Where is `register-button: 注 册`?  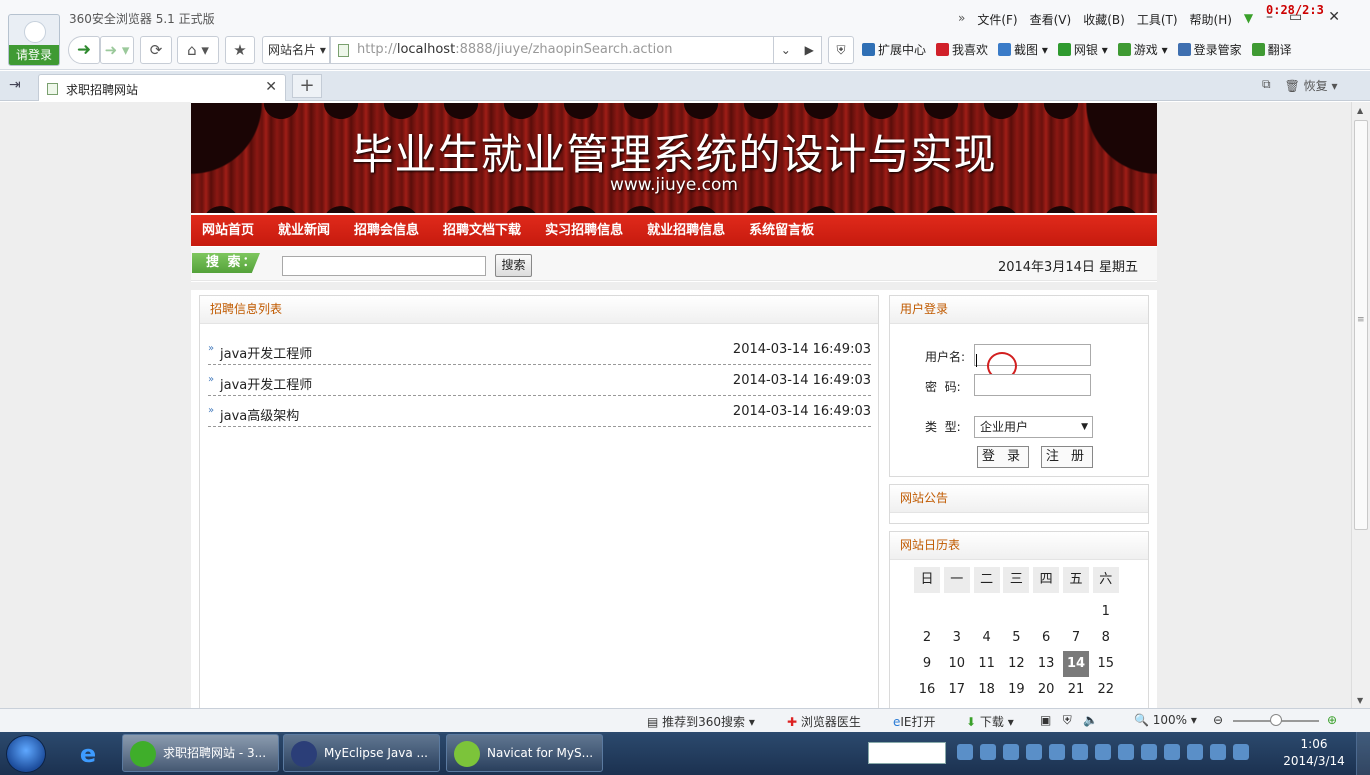
register-button: 注 册 is located at coordinates (1067, 457).